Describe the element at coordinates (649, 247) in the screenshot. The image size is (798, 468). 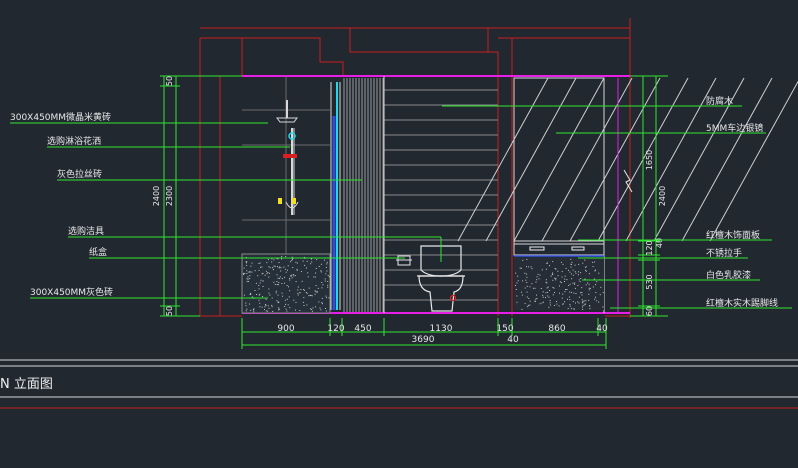
I see `right-dim-mid-a: 120` at that location.